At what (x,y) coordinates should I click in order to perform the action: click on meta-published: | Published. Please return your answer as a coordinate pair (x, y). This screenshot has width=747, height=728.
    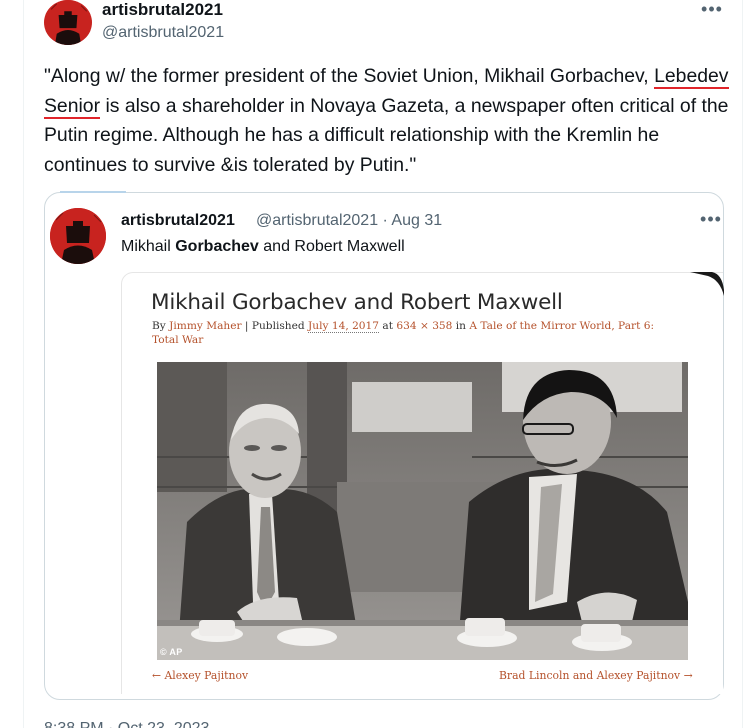
    Looking at the image, I should click on (275, 326).